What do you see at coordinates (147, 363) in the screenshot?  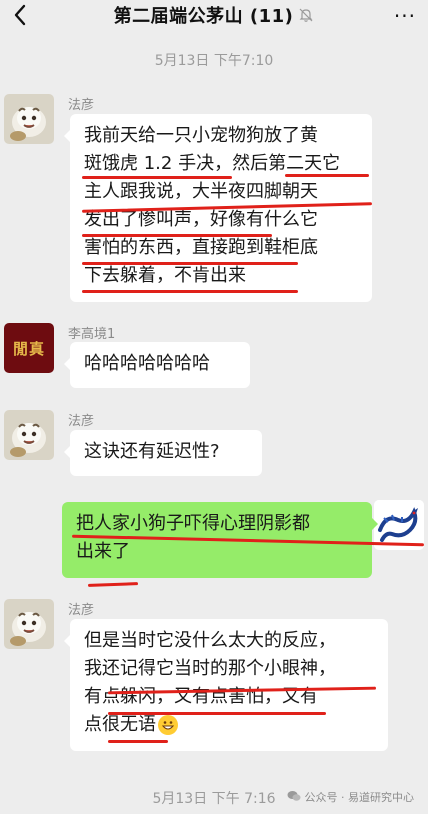 I see `message-text: 哈哈哈哈哈哈哈` at bounding box center [147, 363].